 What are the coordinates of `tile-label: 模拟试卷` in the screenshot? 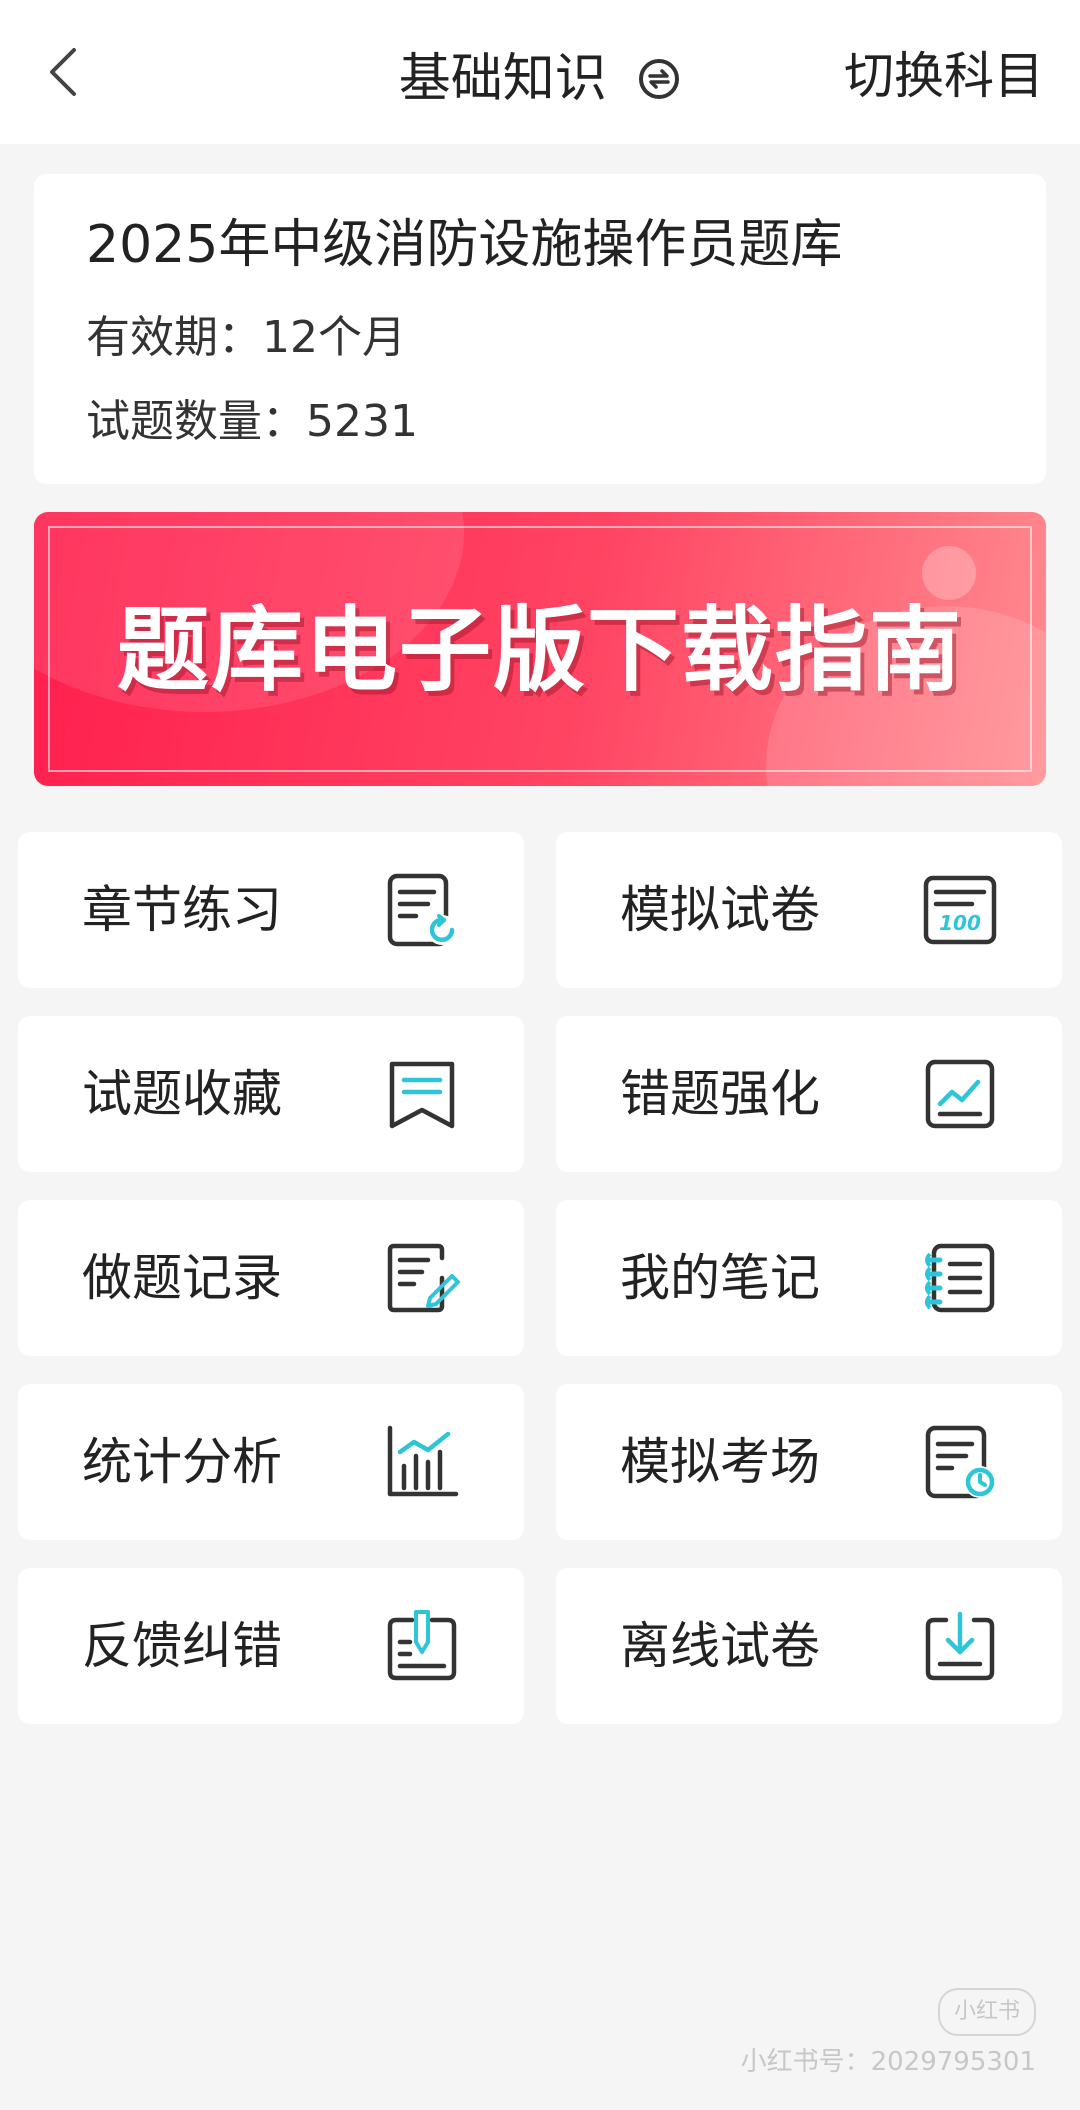 It's located at (720, 910).